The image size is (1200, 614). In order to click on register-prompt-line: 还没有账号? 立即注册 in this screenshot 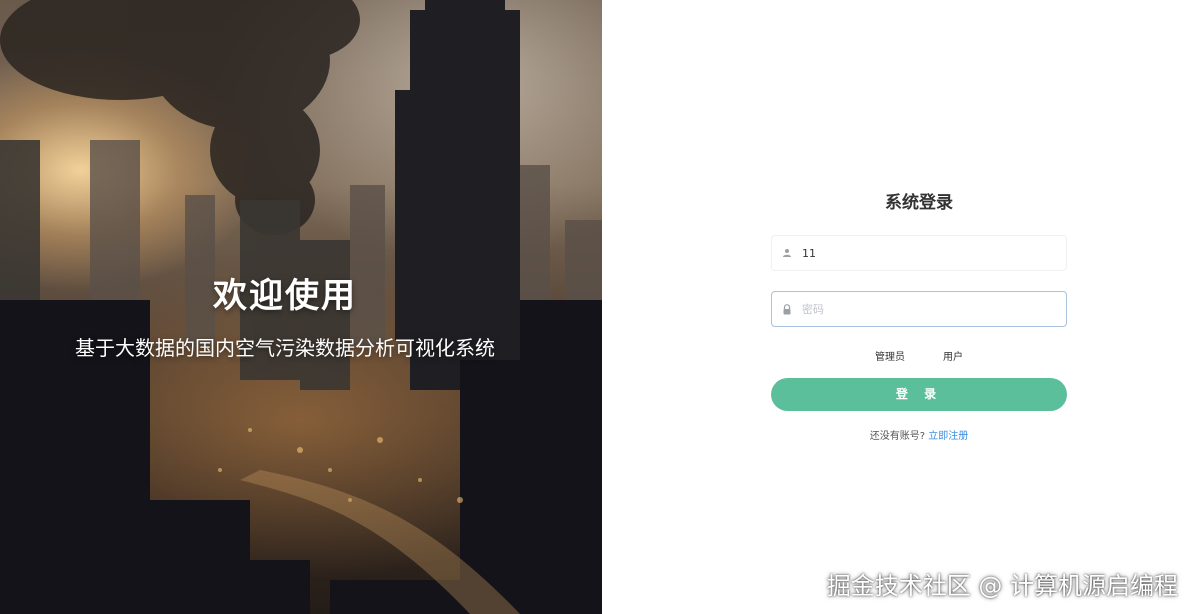, I will do `click(919, 434)`.